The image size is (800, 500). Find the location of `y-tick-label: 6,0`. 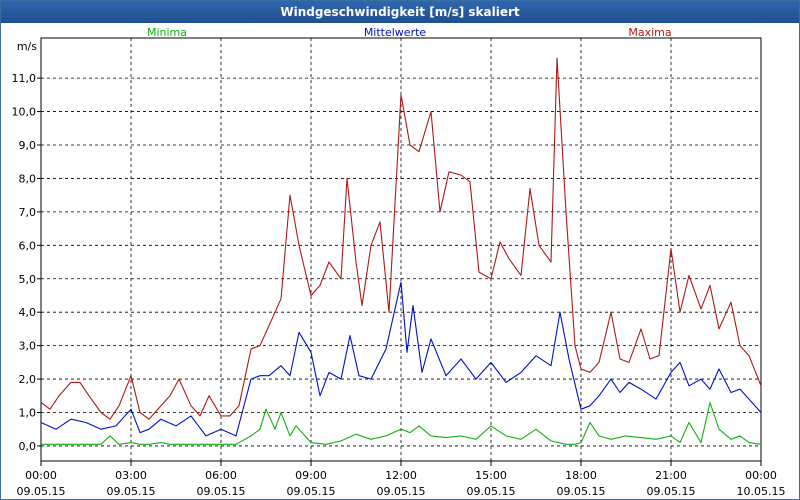

y-tick-label: 6,0 is located at coordinates (28, 245).